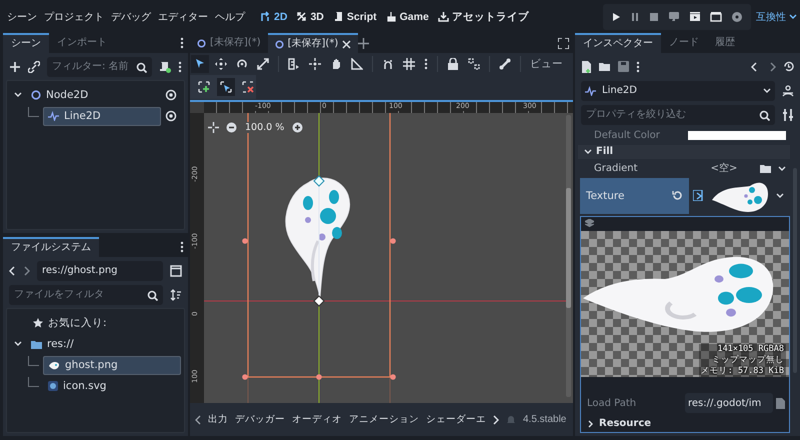 The image size is (800, 440). Describe the element at coordinates (674, 16) in the screenshot. I see `remote-icon` at that location.